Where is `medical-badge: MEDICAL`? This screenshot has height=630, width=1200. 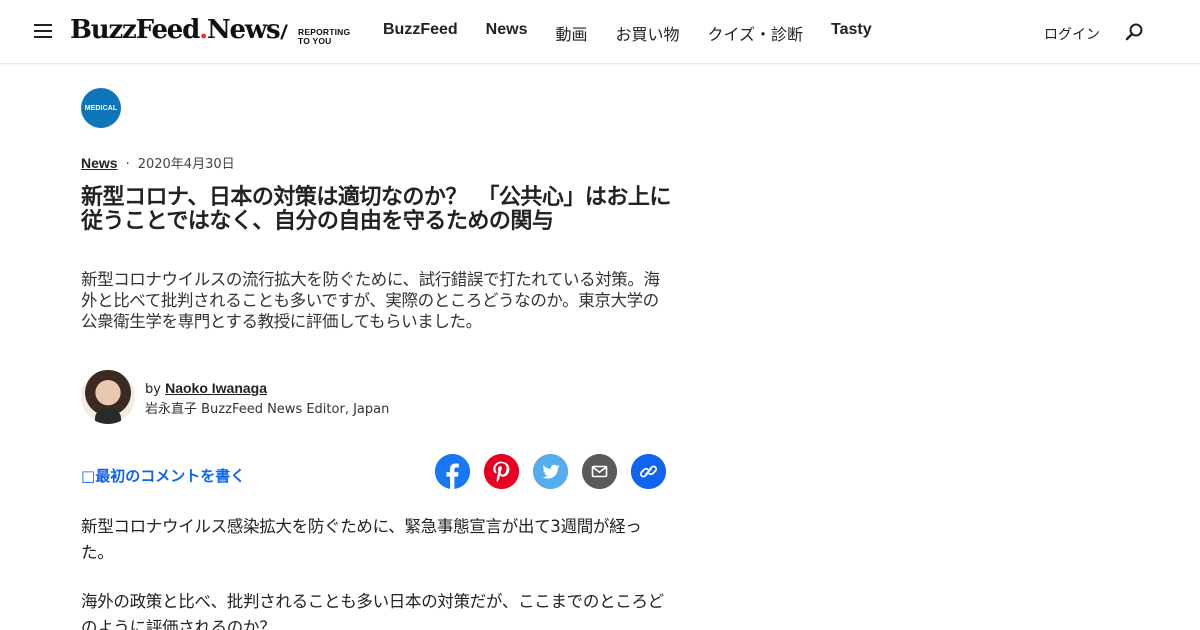
medical-badge: MEDICAL is located at coordinates (101, 108).